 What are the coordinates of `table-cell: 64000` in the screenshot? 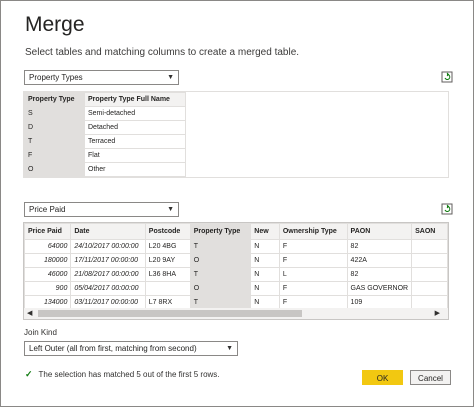 It's located at (48, 246).